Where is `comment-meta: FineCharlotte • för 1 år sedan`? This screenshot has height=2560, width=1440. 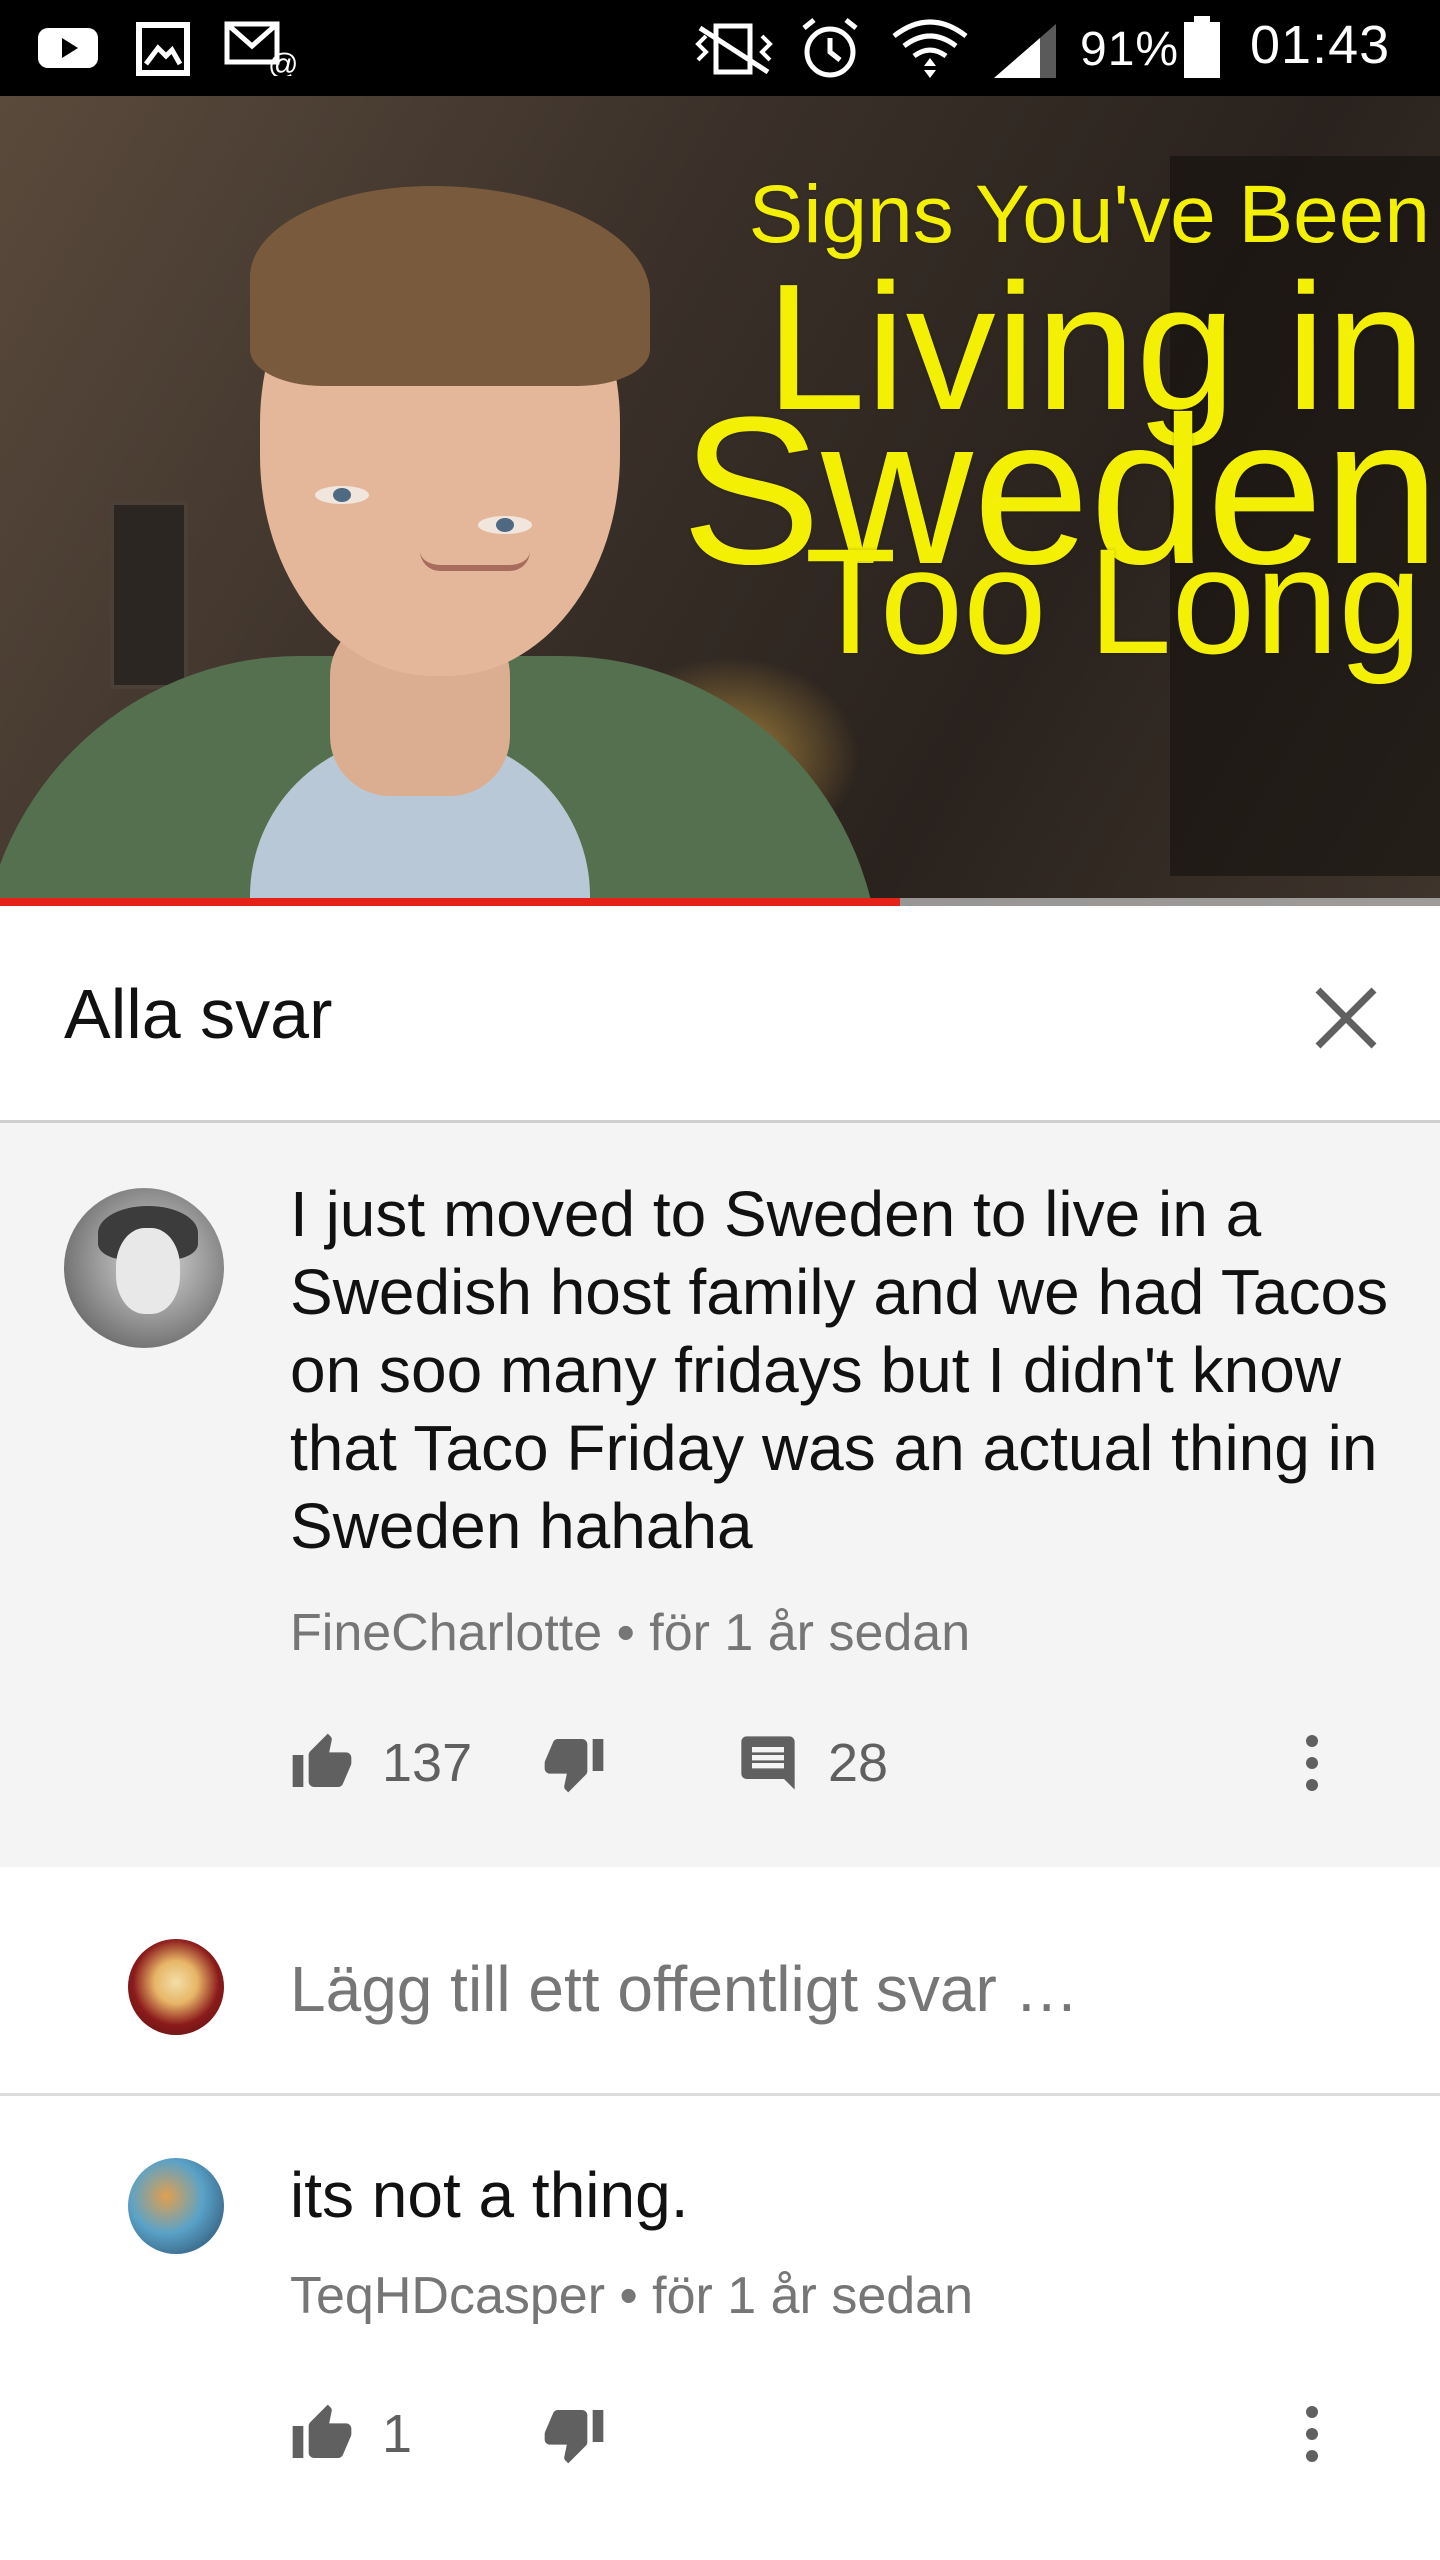 comment-meta: FineCharlotte • för 1 år sedan is located at coordinates (630, 1633).